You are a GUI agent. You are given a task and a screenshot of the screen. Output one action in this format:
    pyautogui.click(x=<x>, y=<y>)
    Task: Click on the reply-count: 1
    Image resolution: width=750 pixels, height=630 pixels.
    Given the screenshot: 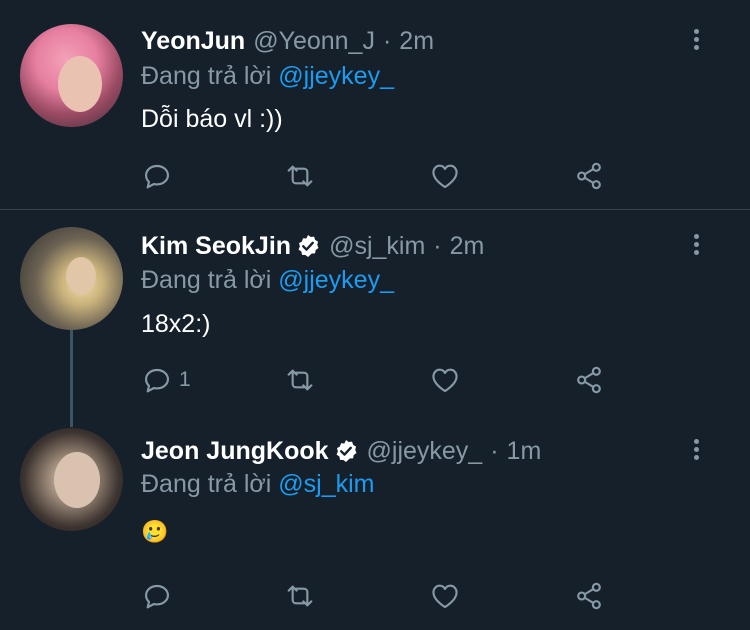 What is the action you would take?
    pyautogui.click(x=185, y=379)
    